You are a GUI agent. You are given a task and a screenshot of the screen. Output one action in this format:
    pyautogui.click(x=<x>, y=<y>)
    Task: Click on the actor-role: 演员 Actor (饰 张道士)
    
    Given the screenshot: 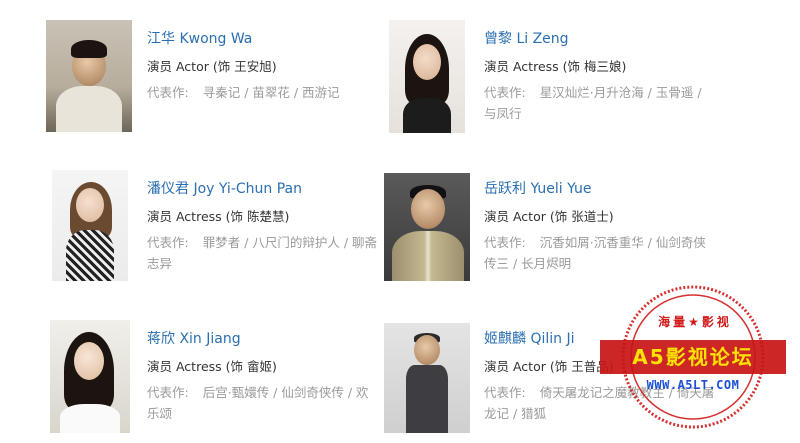 What is the action you would take?
    pyautogui.click(x=549, y=216)
    